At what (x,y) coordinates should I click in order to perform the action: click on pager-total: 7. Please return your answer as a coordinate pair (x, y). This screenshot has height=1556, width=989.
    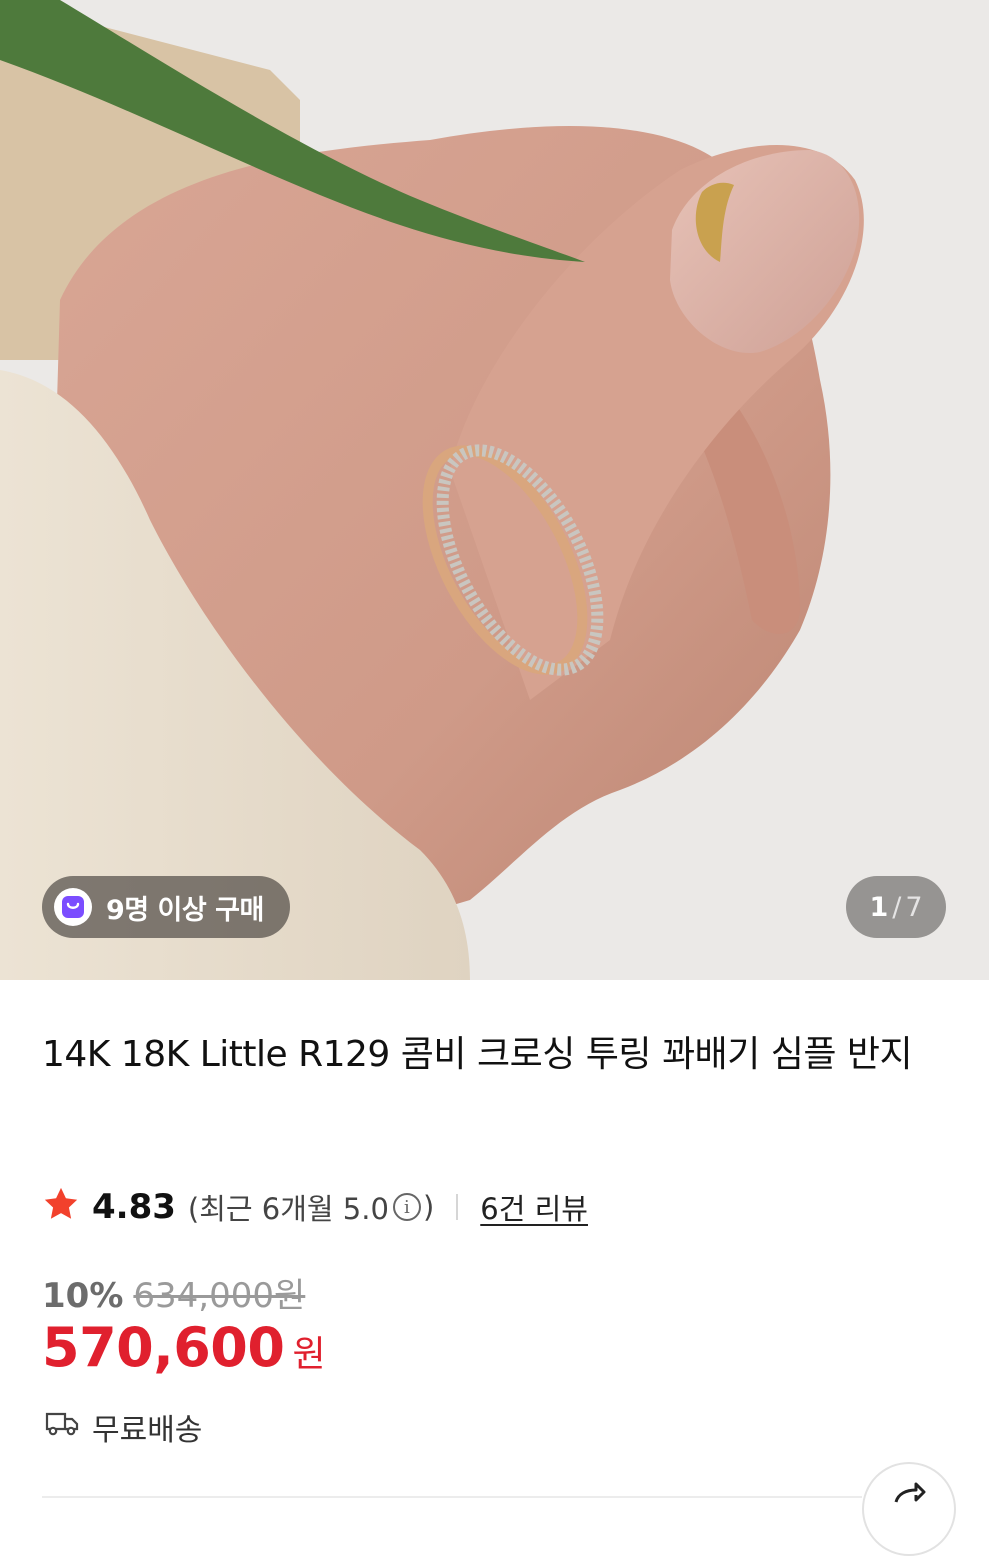
    Looking at the image, I should click on (914, 907).